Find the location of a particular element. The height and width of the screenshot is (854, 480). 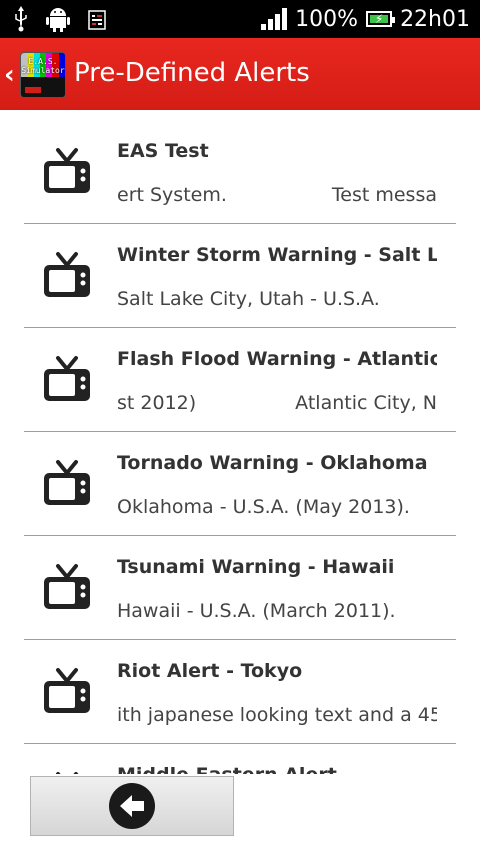

list-item: Middle Eastern Alert is located at coordinates (240, 759).